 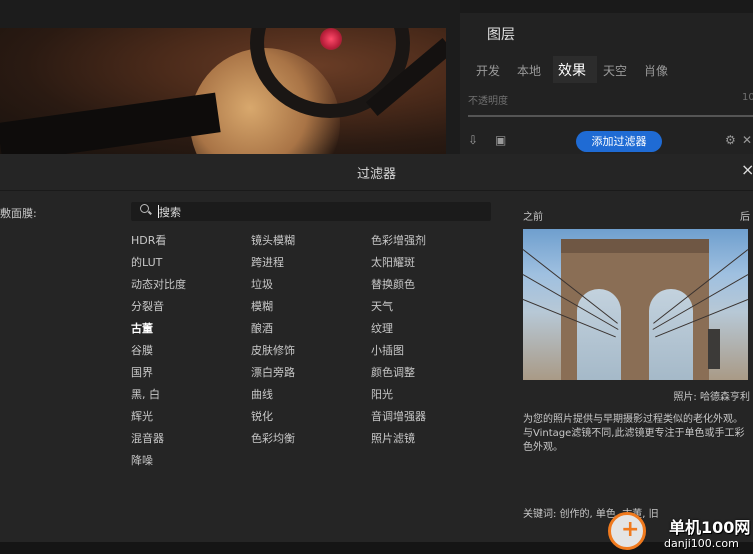 What do you see at coordinates (501, 35) in the screenshot?
I see `layers-title: 图层` at bounding box center [501, 35].